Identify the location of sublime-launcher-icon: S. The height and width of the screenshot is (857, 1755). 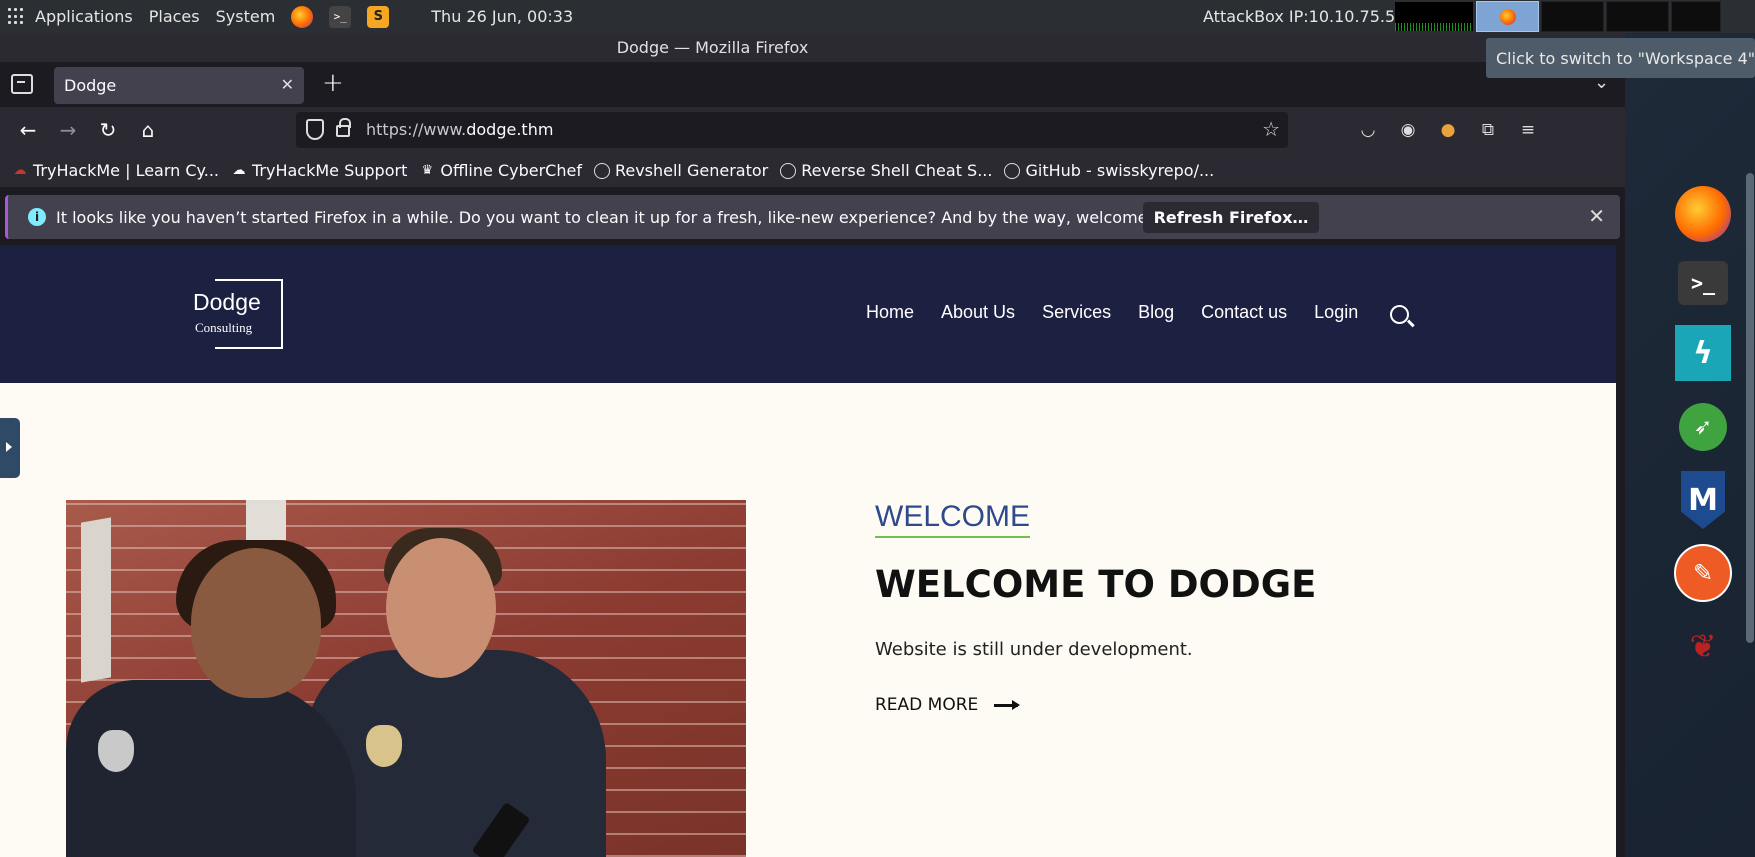
(378, 16).